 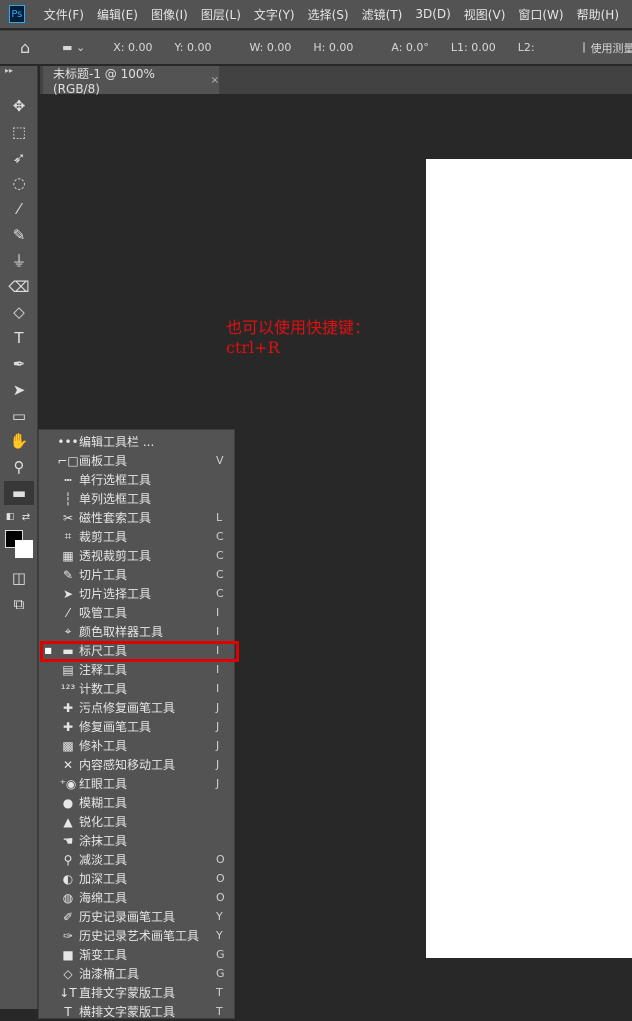 I want to click on flyout-item: ¹²³ 计数工具 I, so click(x=136, y=688).